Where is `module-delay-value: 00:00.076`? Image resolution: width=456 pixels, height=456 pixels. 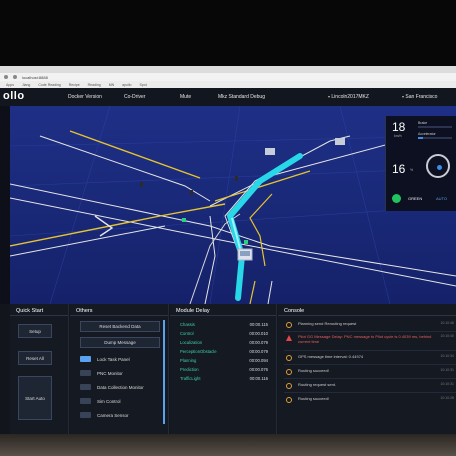 module-delay-value: 00:00.076 is located at coordinates (258, 369).